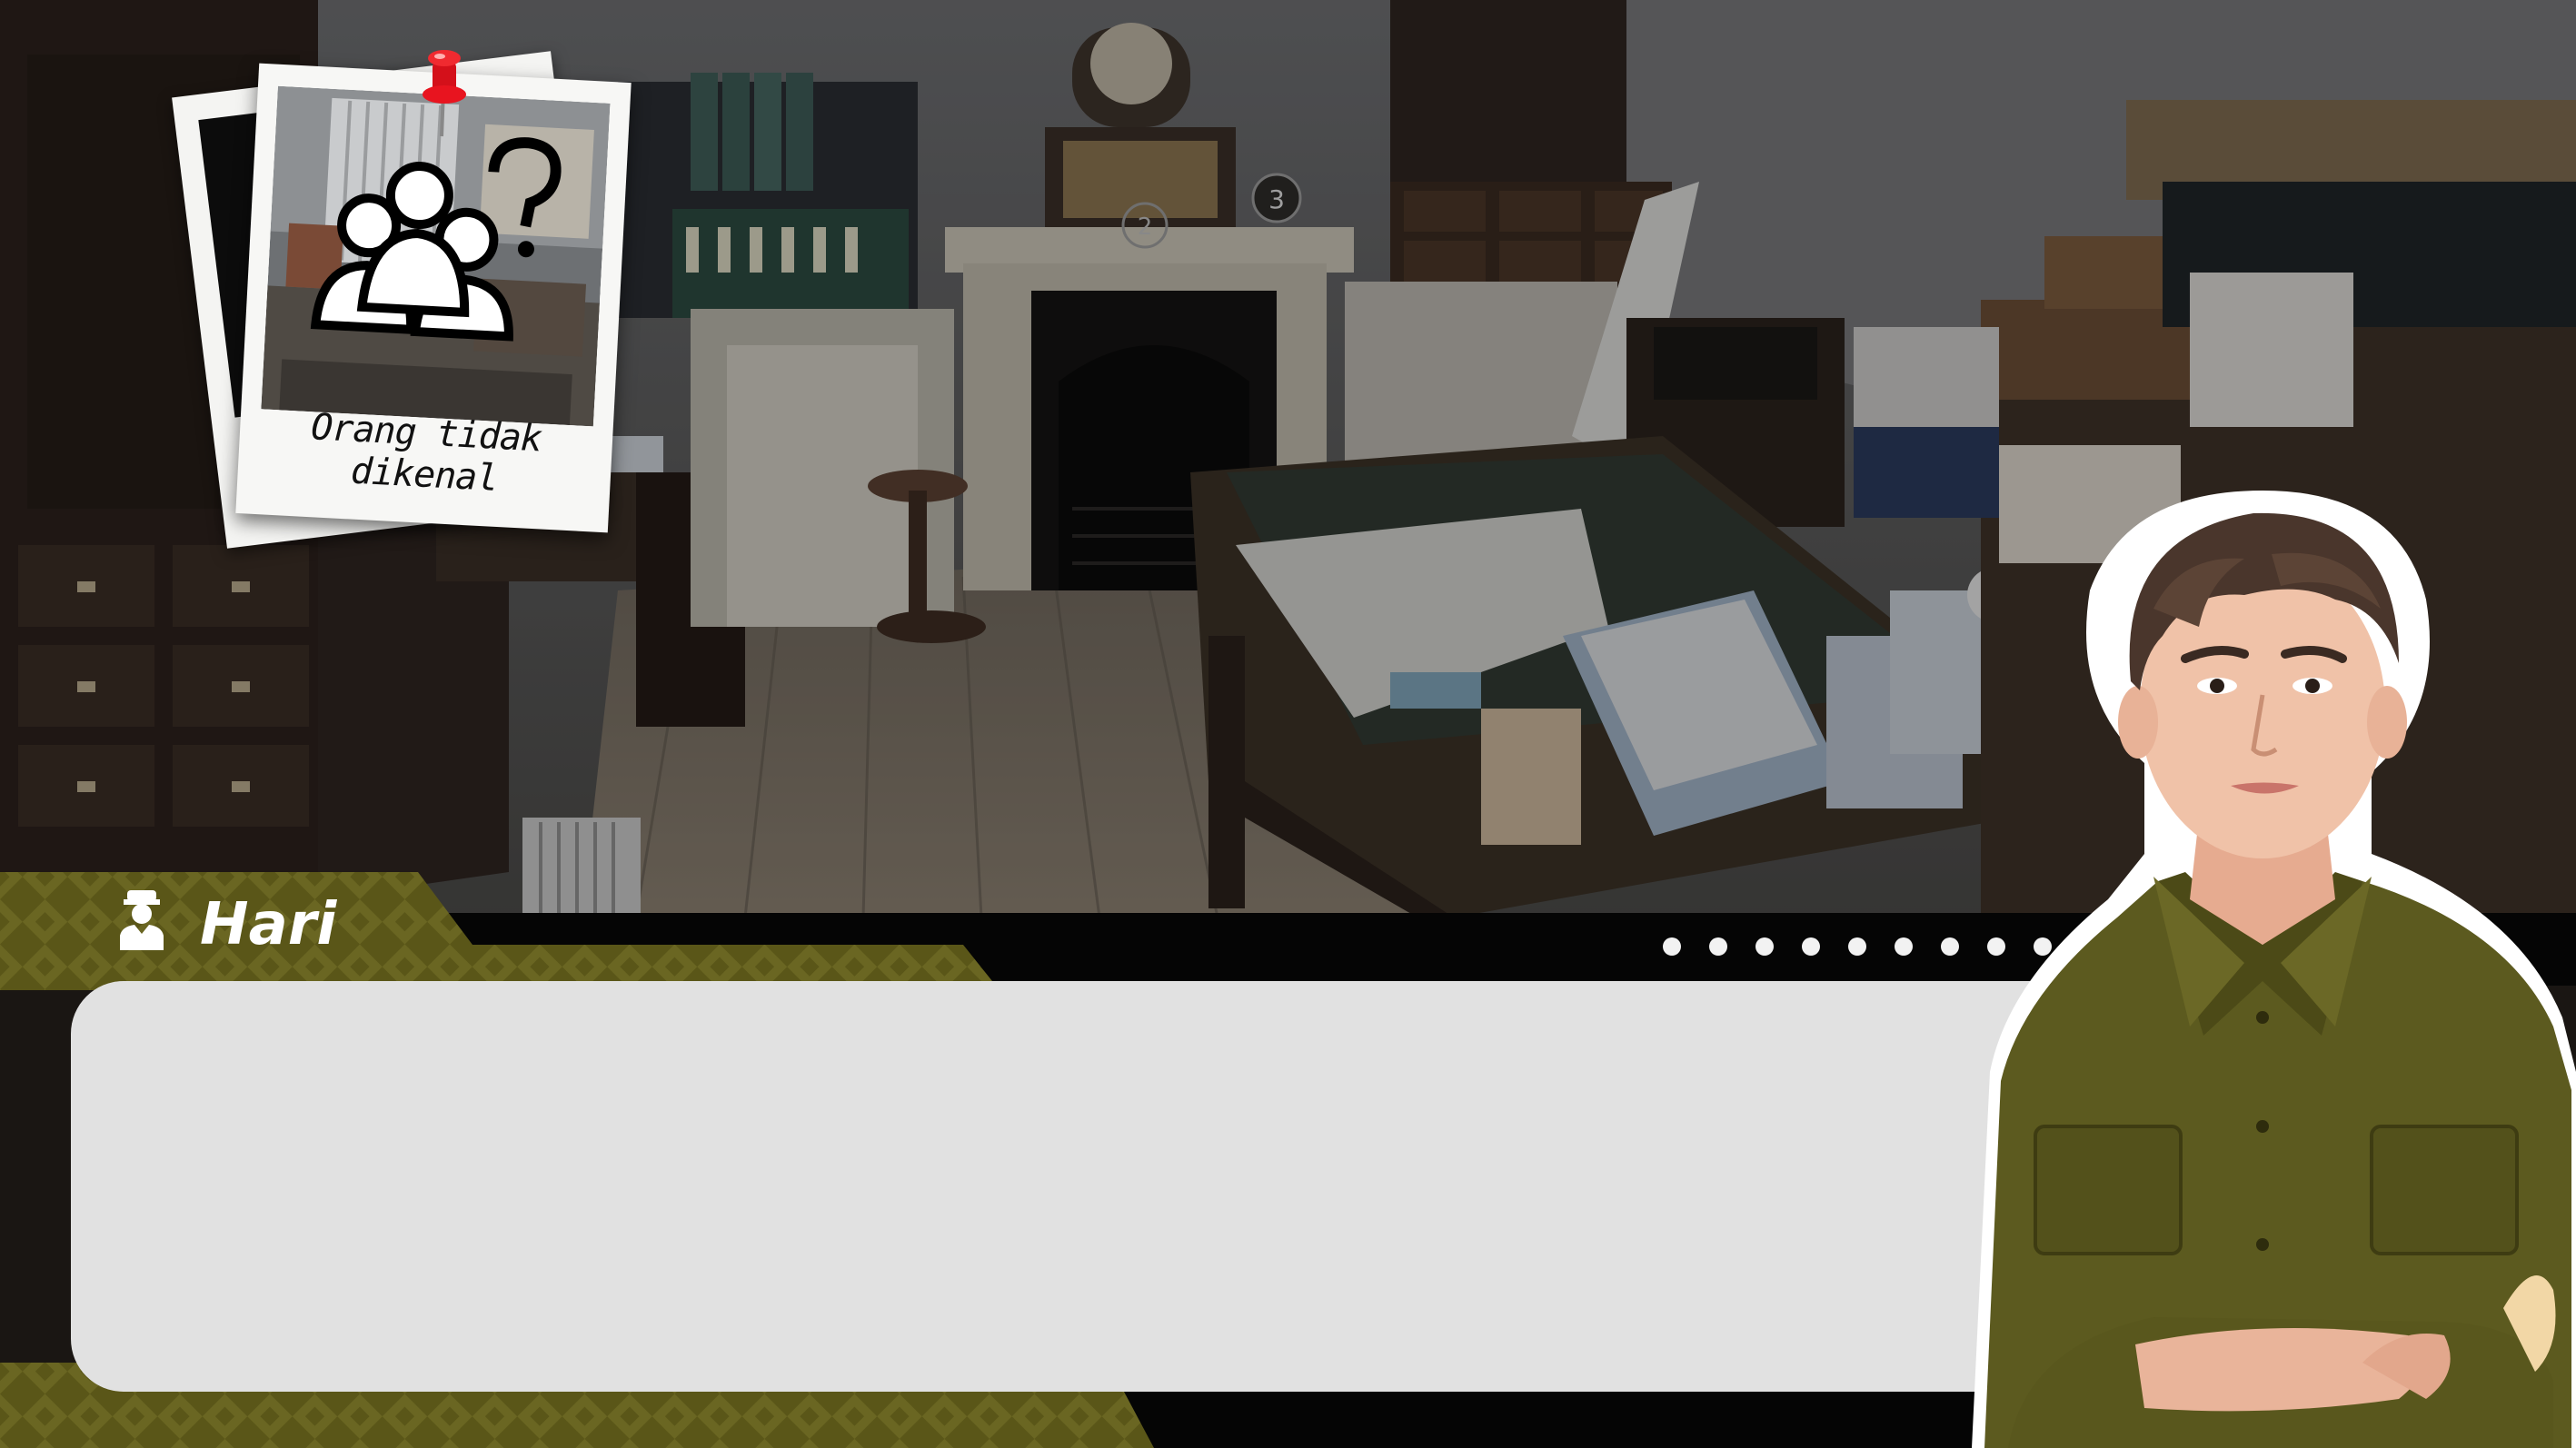  I want to click on speaker-name: Hari, so click(268, 924).